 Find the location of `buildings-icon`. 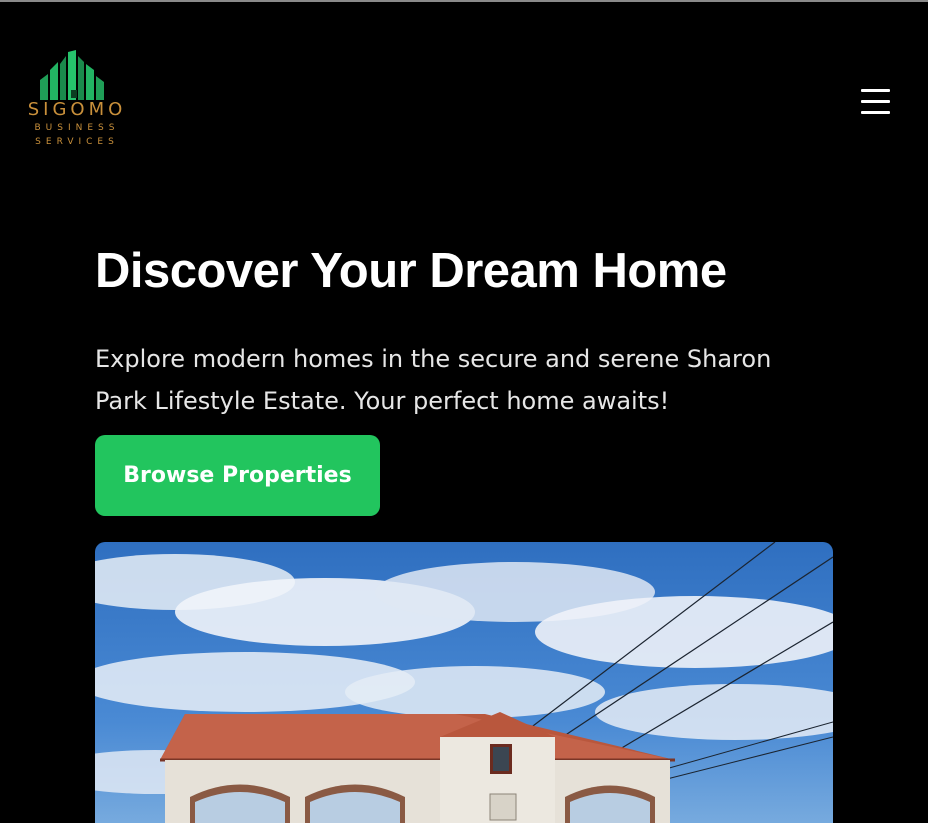

buildings-icon is located at coordinates (72, 75).